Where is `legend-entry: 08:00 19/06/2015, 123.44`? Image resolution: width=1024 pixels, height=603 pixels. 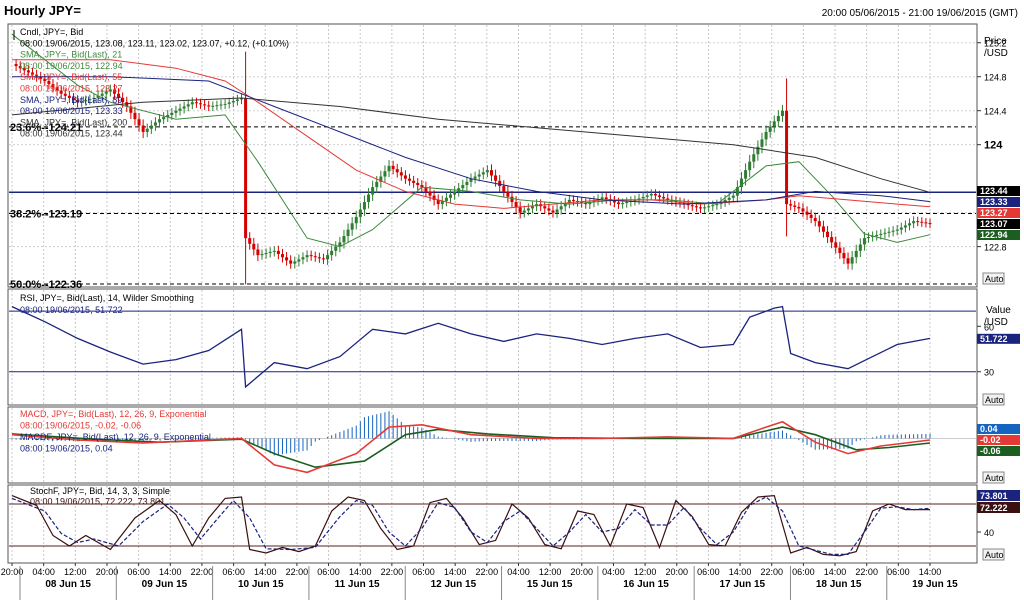 legend-entry: 08:00 19/06/2015, 123.44 is located at coordinates (71, 134).